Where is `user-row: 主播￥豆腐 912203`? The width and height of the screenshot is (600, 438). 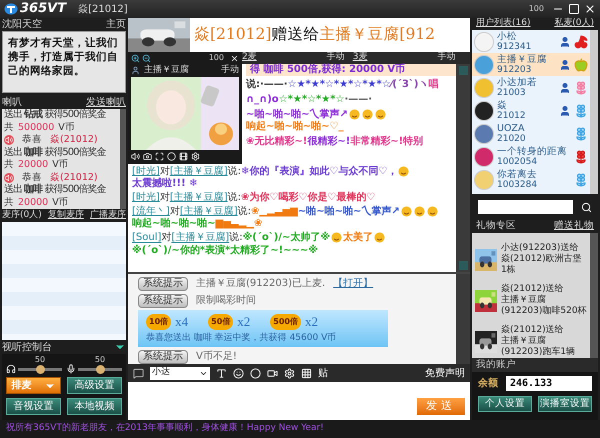
user-row: 主播￥豆腐 912203 is located at coordinates (531, 64).